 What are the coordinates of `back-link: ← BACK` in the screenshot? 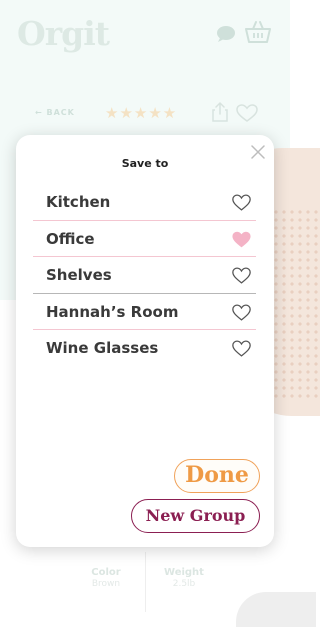 It's located at (55, 112).